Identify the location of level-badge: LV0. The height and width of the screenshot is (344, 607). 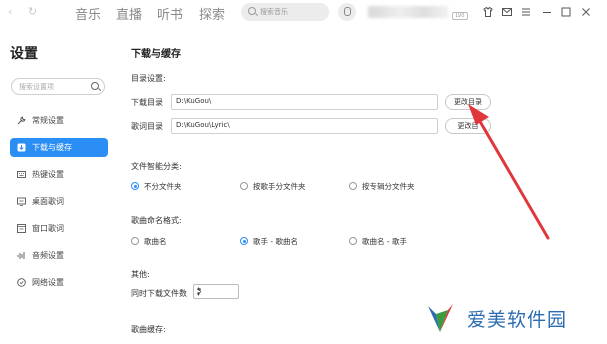
(460, 16).